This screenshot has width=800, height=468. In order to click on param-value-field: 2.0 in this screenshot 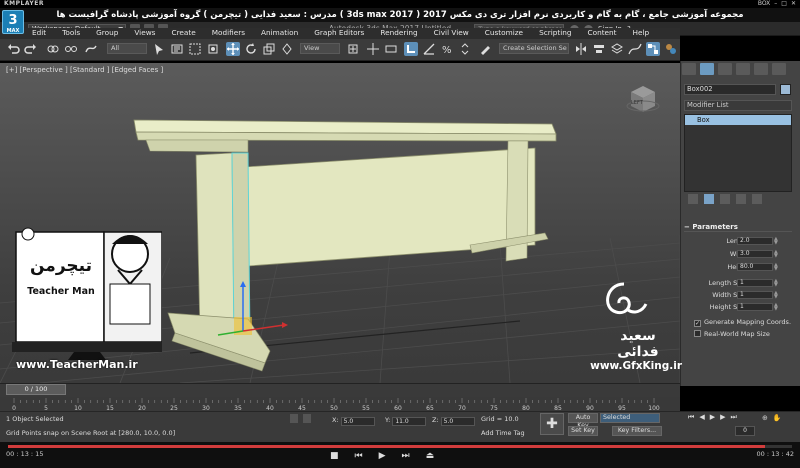, I will do `click(755, 241)`.